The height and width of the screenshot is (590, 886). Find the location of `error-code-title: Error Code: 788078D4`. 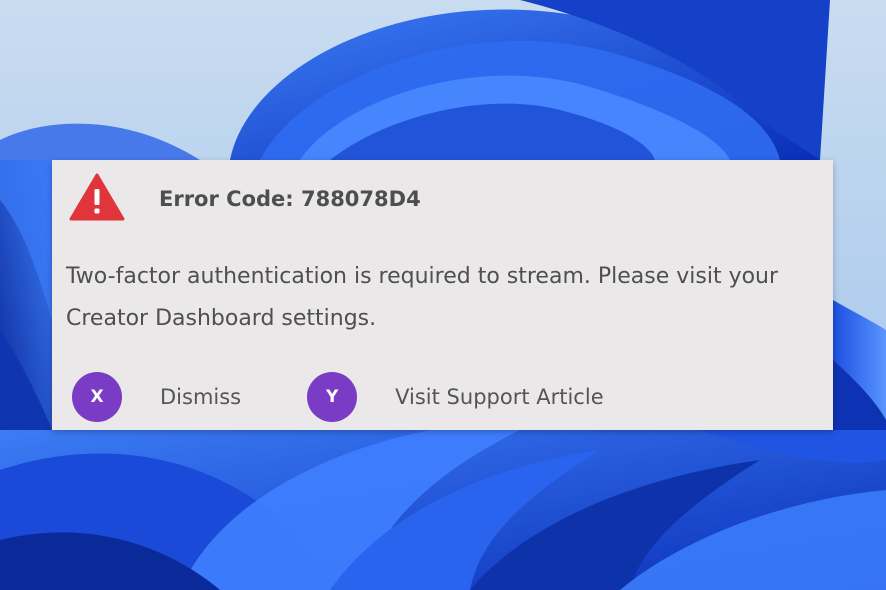

error-code-title: Error Code: 788078D4 is located at coordinates (290, 199).